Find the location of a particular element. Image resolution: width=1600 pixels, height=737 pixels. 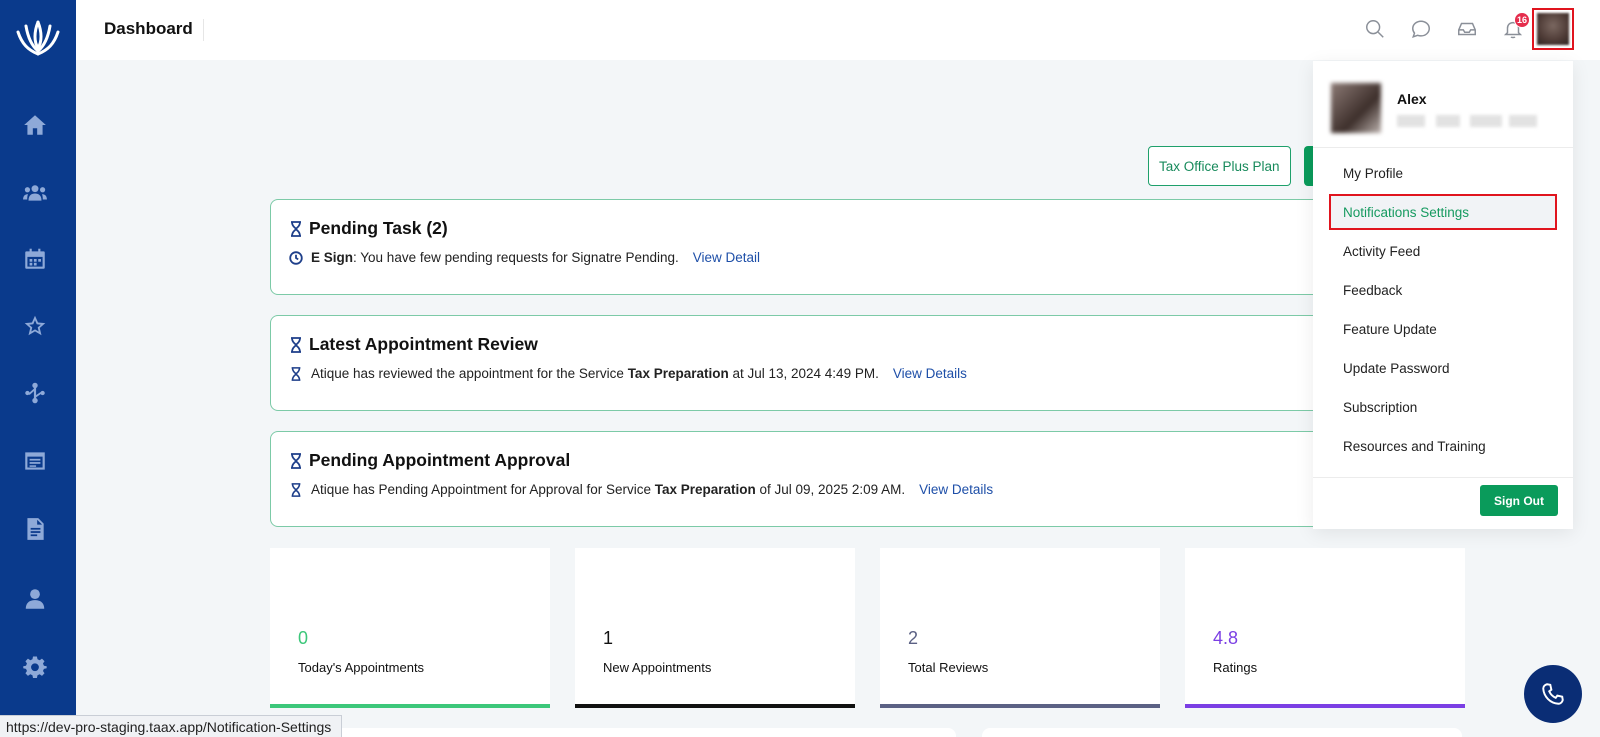

search-icon is located at coordinates (1375, 29).